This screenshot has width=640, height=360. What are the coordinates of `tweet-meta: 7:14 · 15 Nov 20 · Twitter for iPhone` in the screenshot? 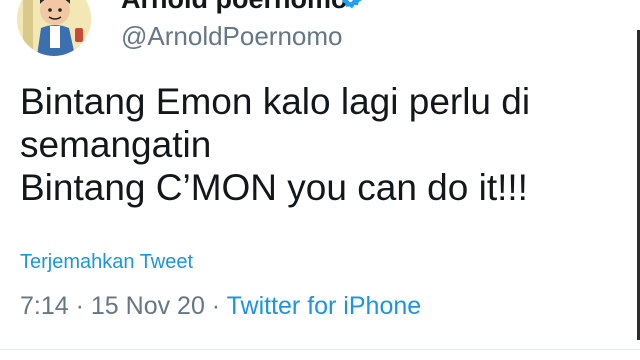 It's located at (220, 306).